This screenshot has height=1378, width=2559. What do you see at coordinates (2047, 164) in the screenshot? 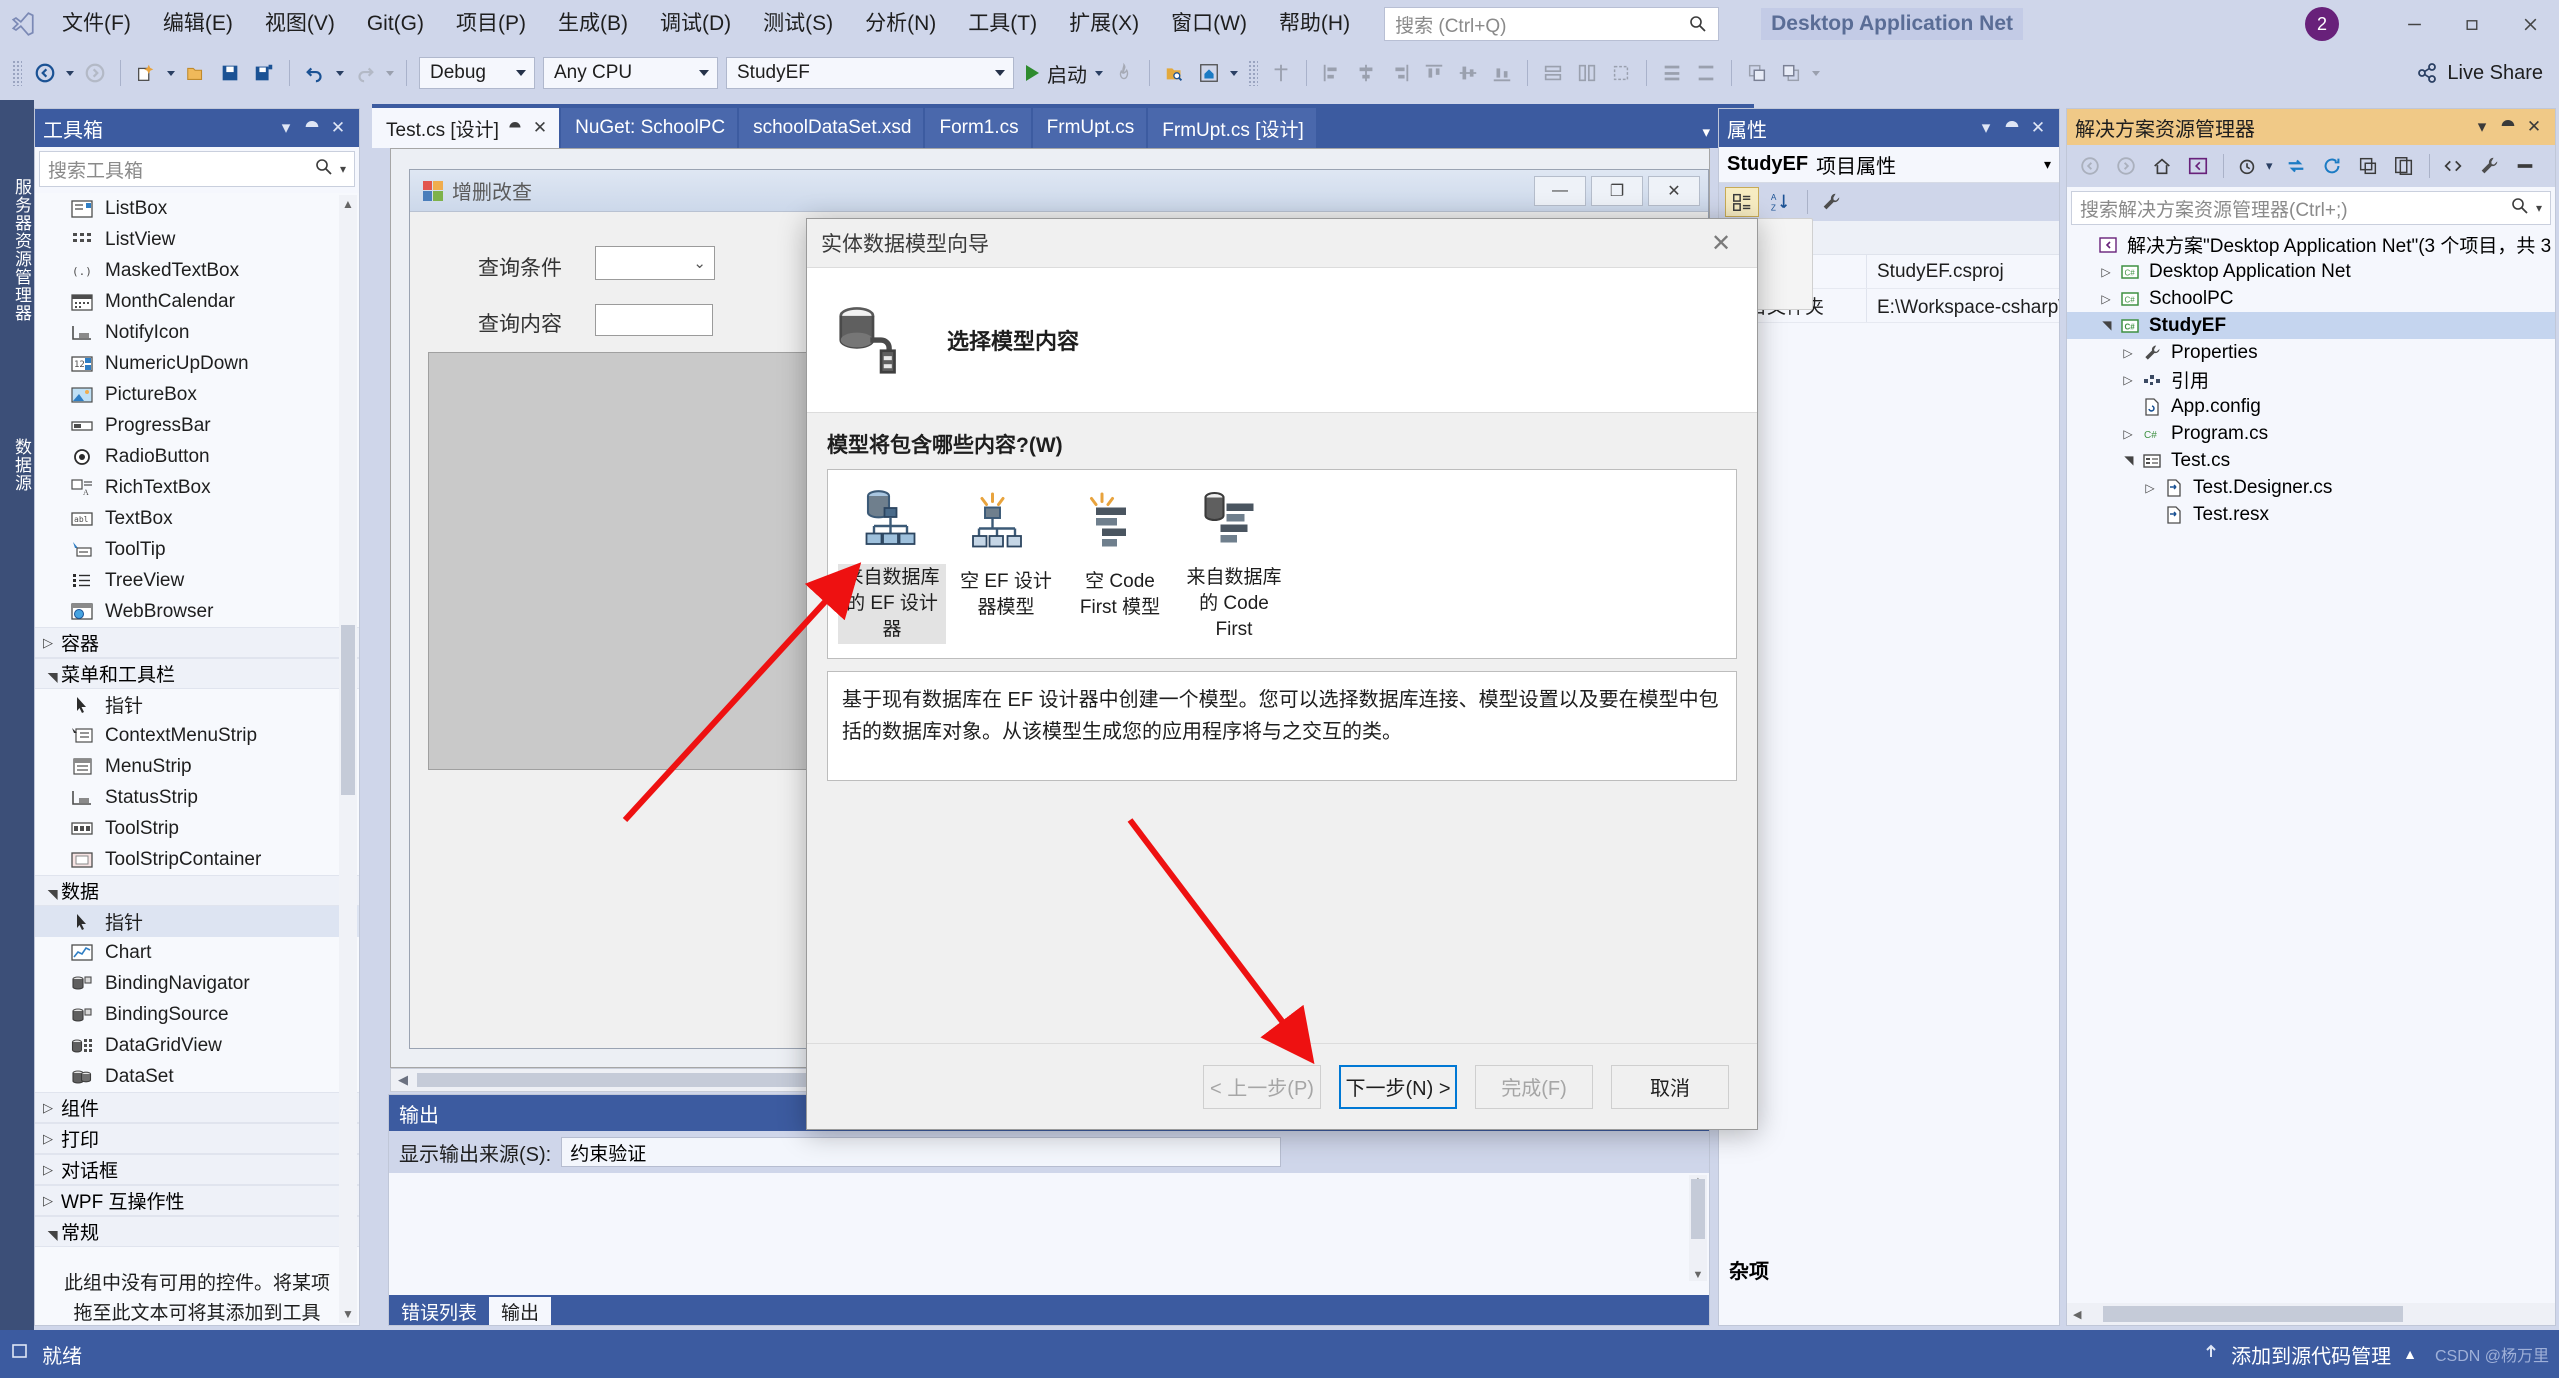
I see `chevron-down-icon: ▾` at bounding box center [2047, 164].